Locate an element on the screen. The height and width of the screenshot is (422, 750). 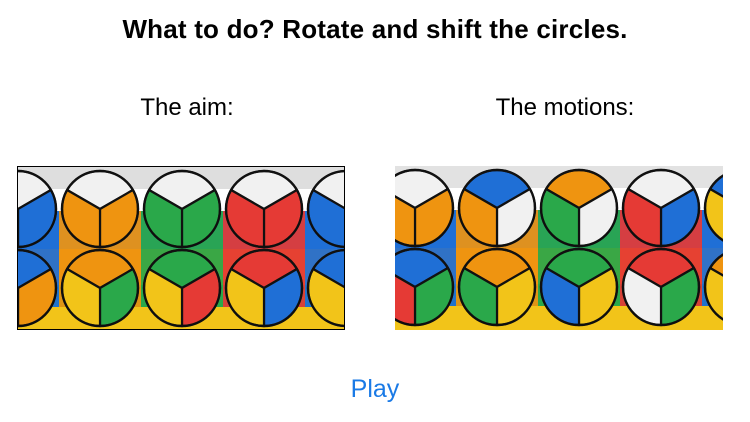
motions-label: The motions: is located at coordinates (565, 107).